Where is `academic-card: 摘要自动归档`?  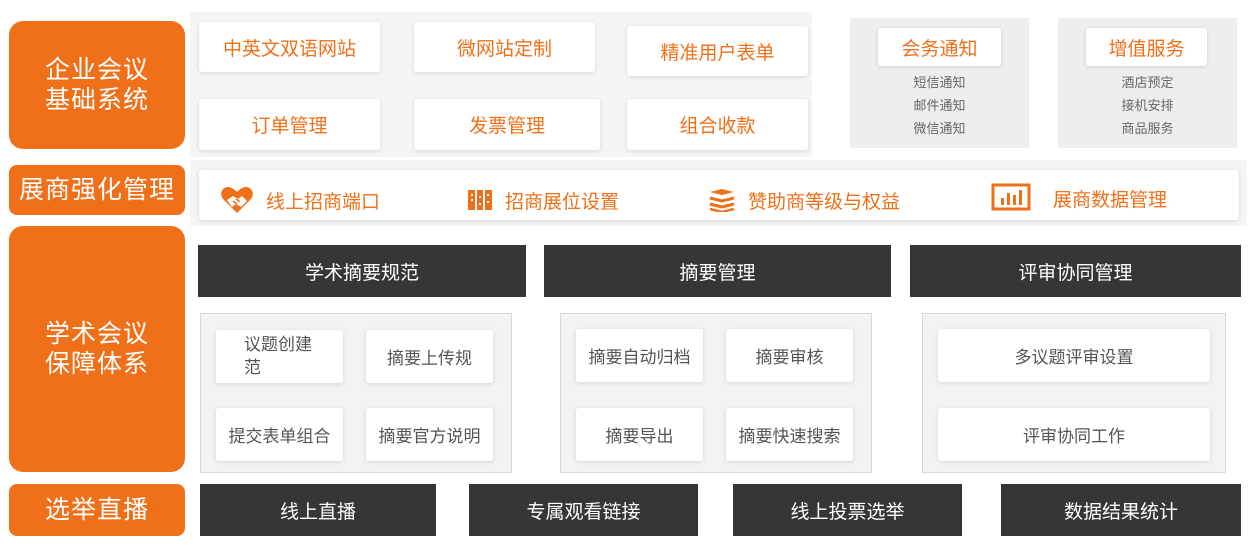 academic-card: 摘要自动归档 is located at coordinates (639, 355).